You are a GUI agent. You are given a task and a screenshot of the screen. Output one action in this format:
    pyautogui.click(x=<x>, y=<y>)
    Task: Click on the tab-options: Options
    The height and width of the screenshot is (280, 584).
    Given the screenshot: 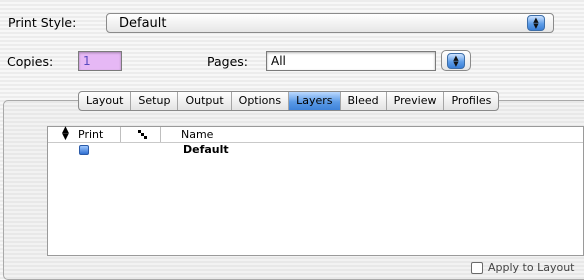 What is the action you would take?
    pyautogui.click(x=261, y=101)
    